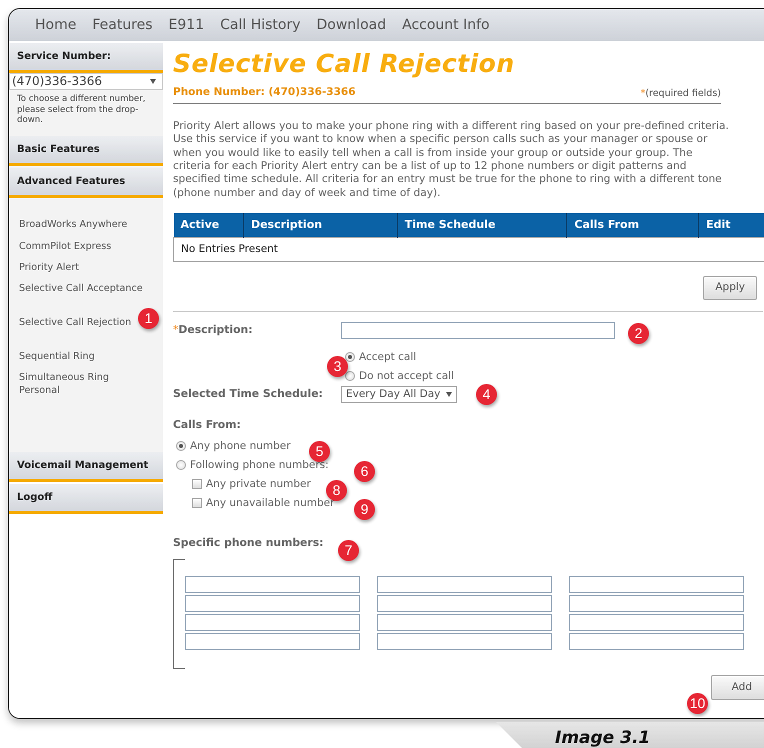 The height and width of the screenshot is (748, 764). Describe the element at coordinates (86, 467) in the screenshot. I see `sidebar-section: Voicemail Management` at that location.